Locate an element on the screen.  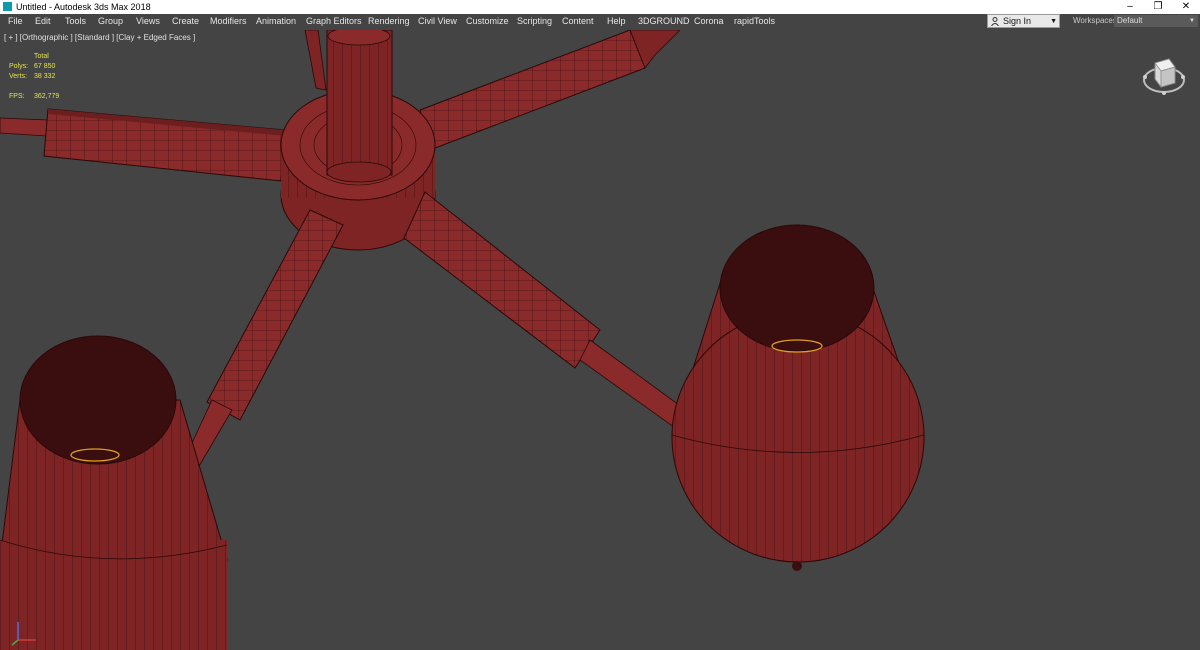
workspaces-value: Default is located at coordinates (1130, 20).